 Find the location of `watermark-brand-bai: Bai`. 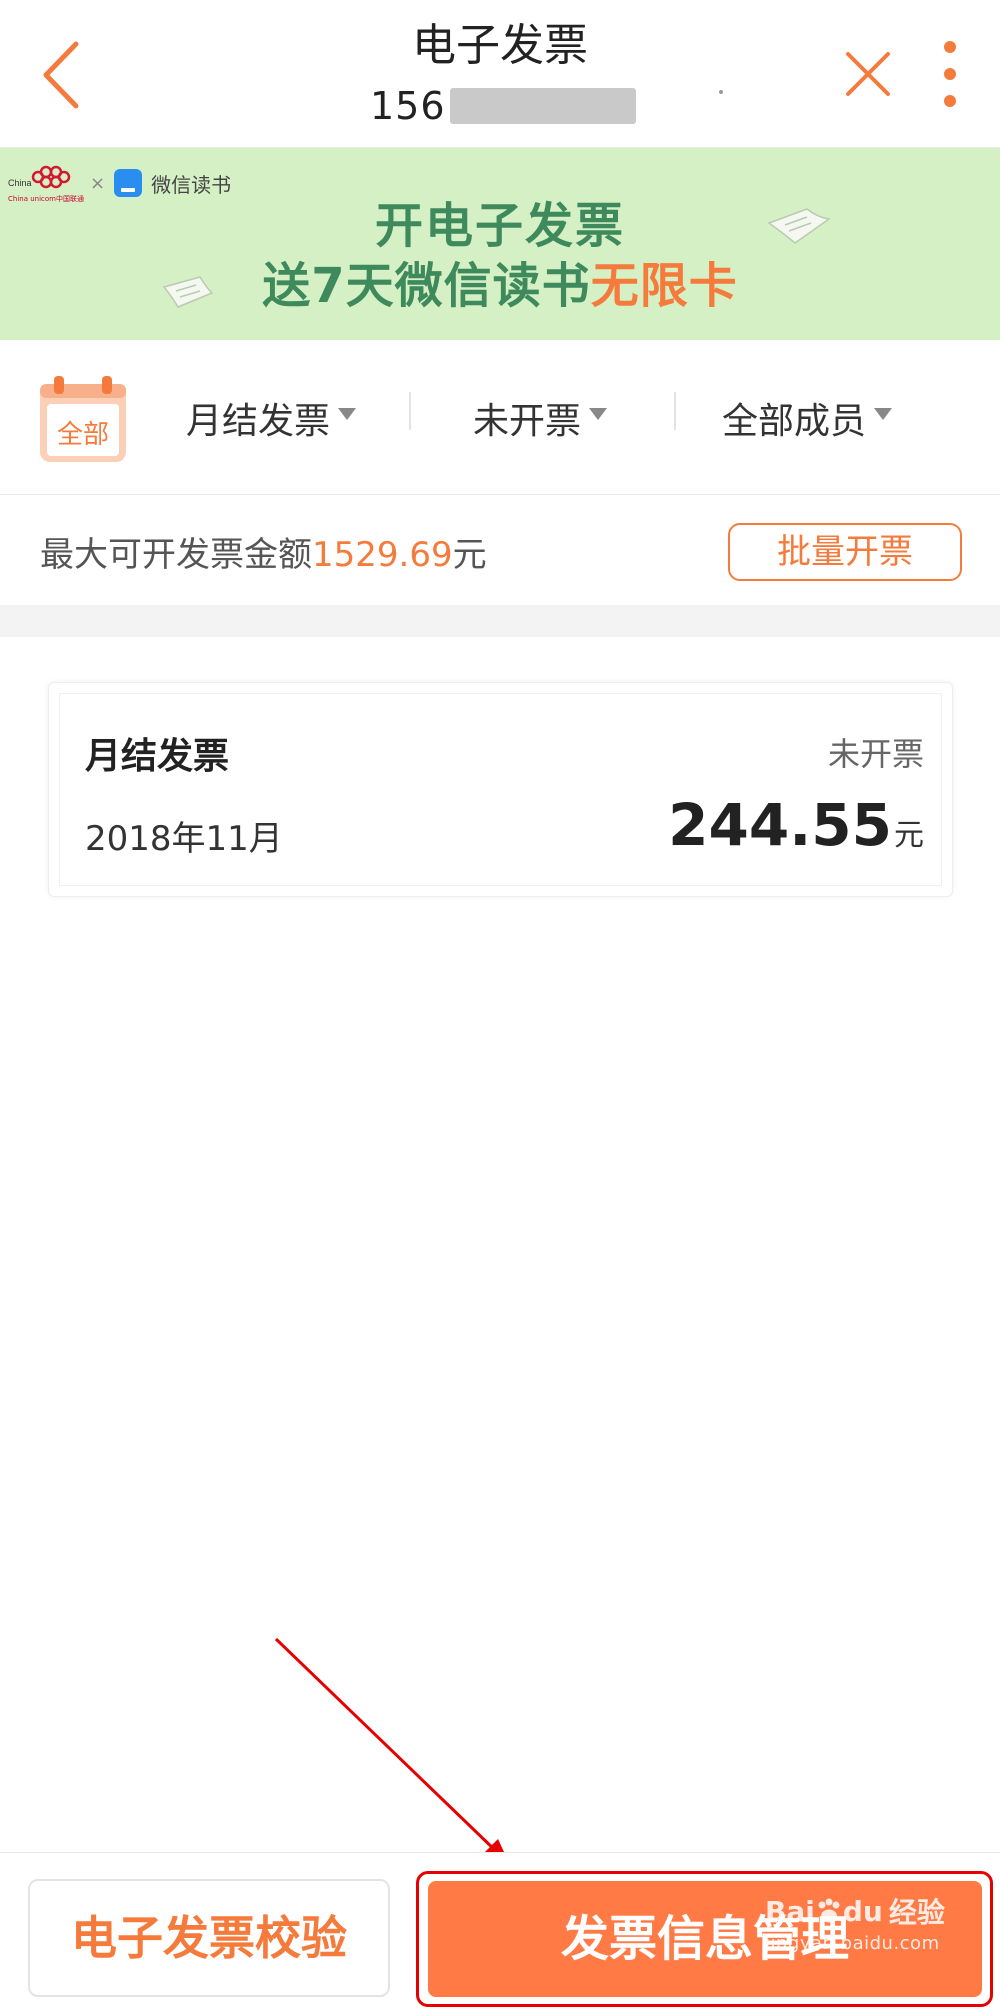

watermark-brand-bai: Bai is located at coordinates (790, 1911).